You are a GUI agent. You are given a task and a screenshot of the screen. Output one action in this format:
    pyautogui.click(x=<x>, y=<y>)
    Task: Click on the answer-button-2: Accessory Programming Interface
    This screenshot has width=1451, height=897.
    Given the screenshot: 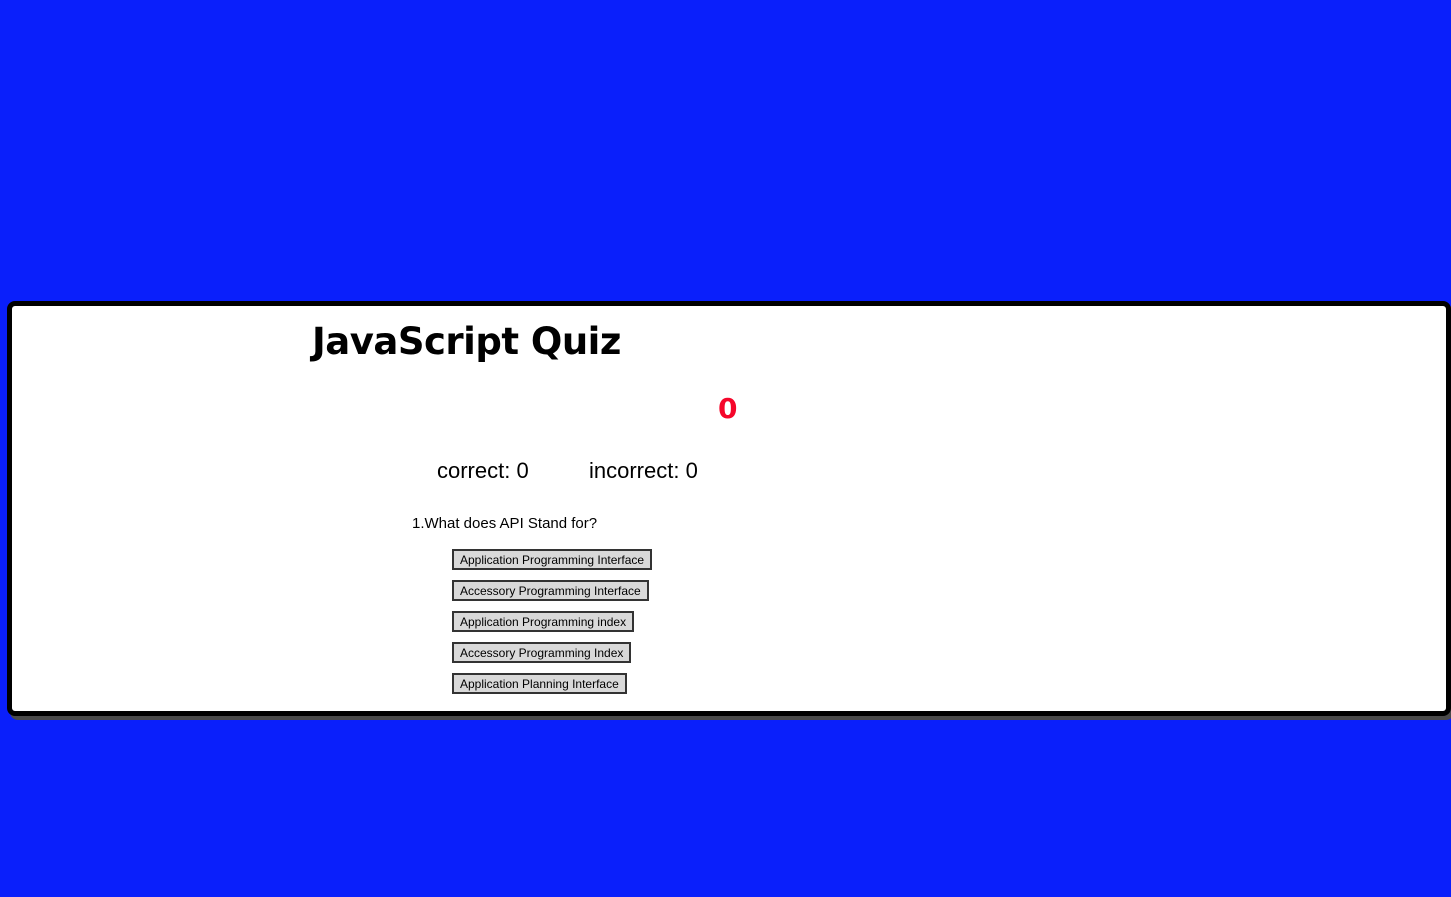 What is the action you would take?
    pyautogui.click(x=550, y=590)
    